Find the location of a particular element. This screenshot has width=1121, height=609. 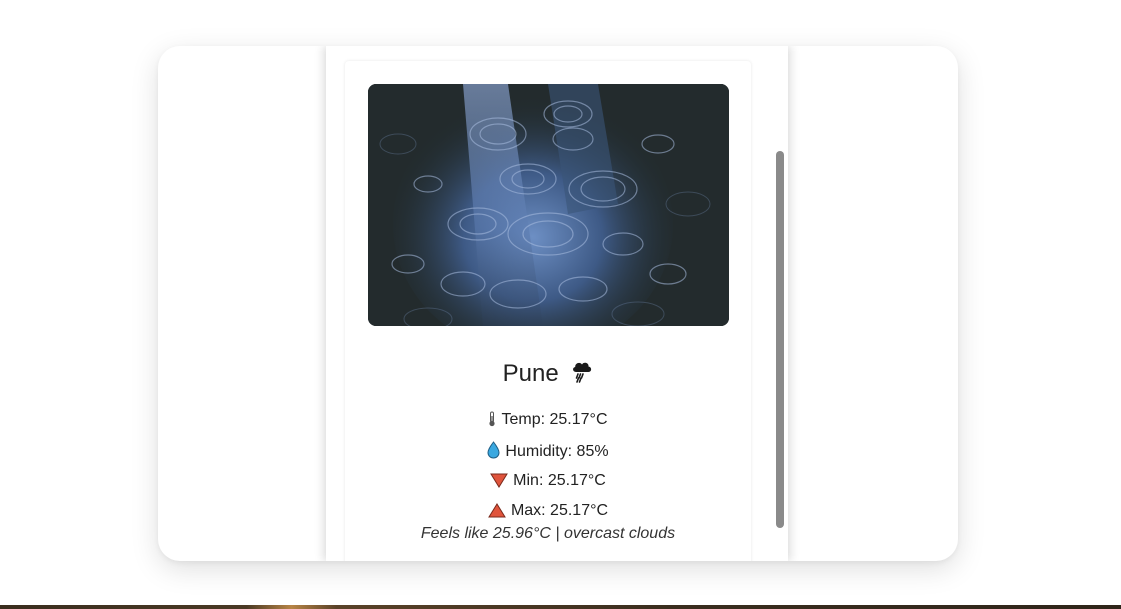

min-row: Min: 25.17°C is located at coordinates (548, 482).